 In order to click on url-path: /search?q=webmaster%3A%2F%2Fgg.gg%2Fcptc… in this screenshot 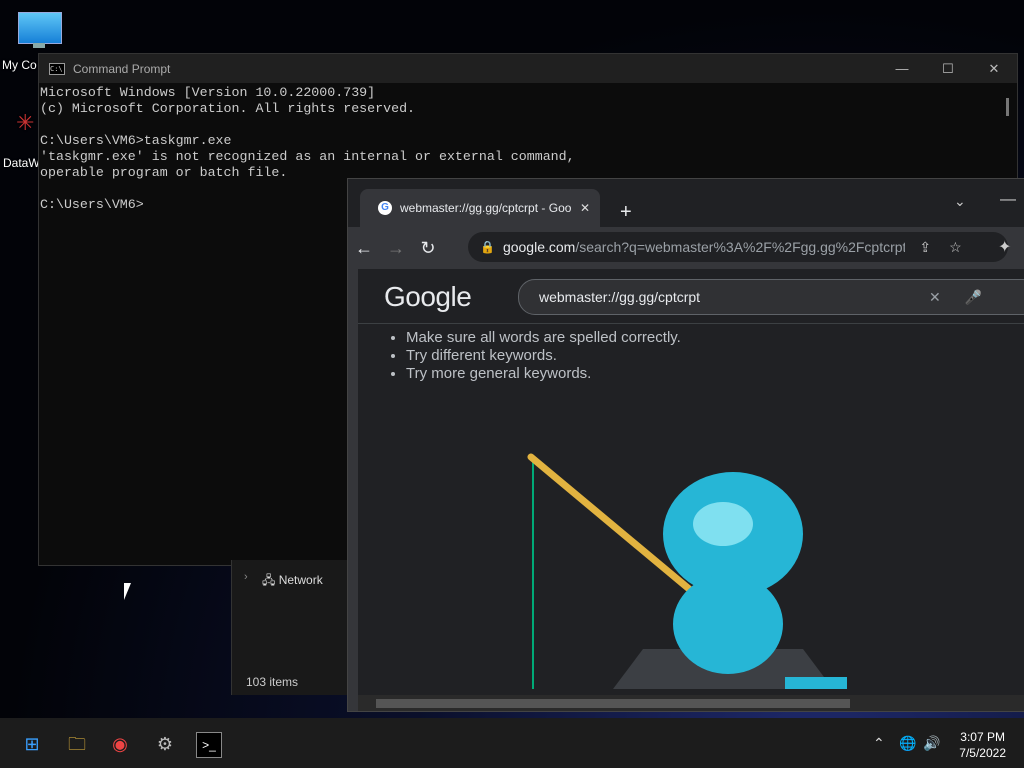, I will do `click(740, 247)`.